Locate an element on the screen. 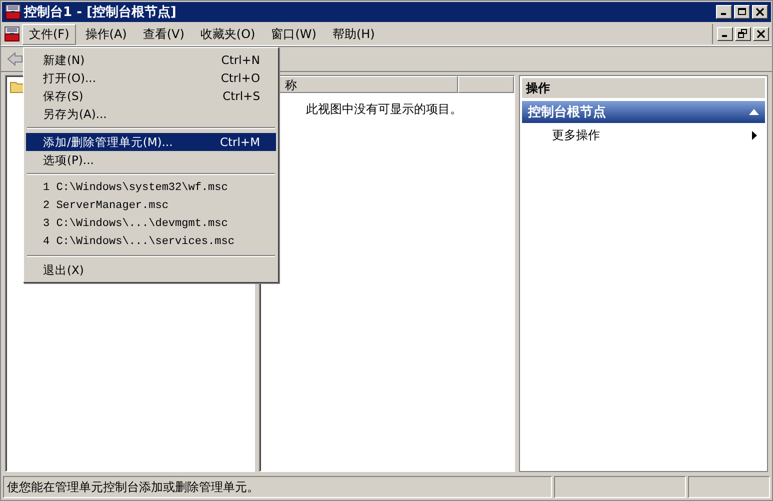  restore-icon is located at coordinates (743, 34).